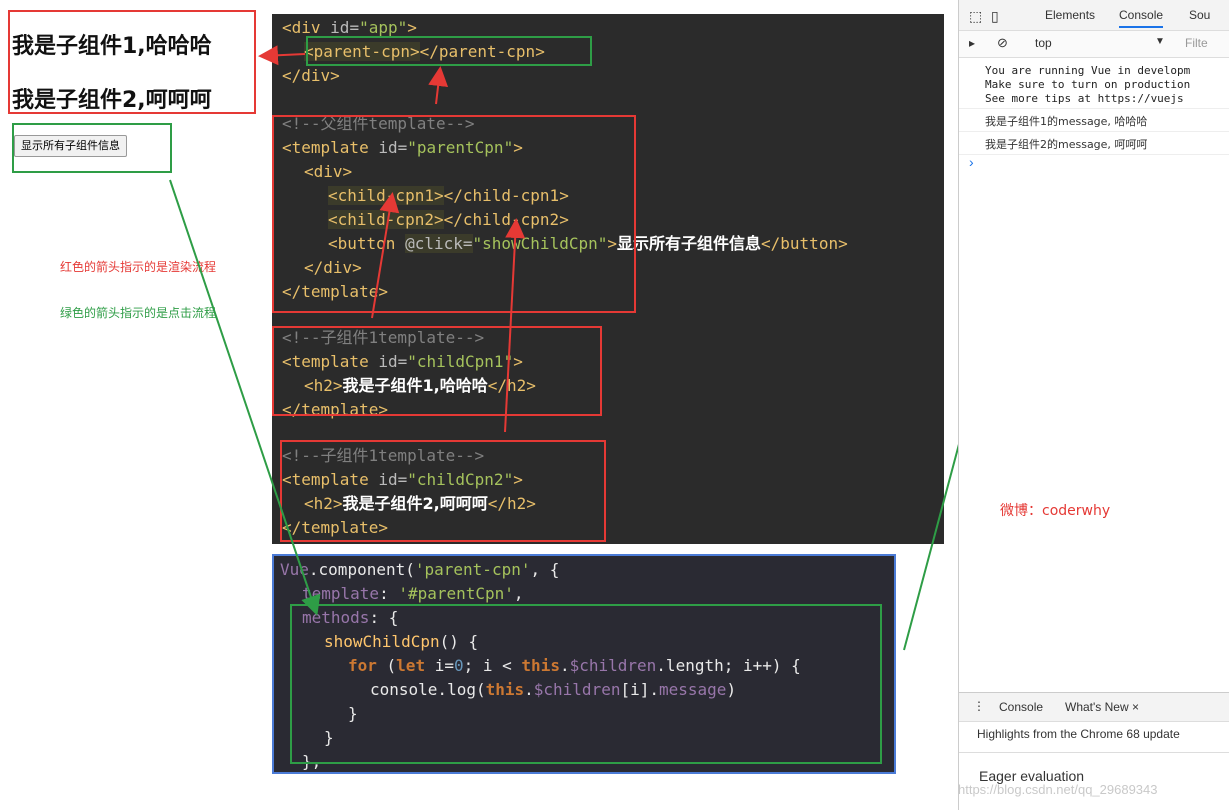 The image size is (1229, 810). Describe the element at coordinates (979, 706) in the screenshot. I see `drawer-menu-icon: ⋮` at that location.